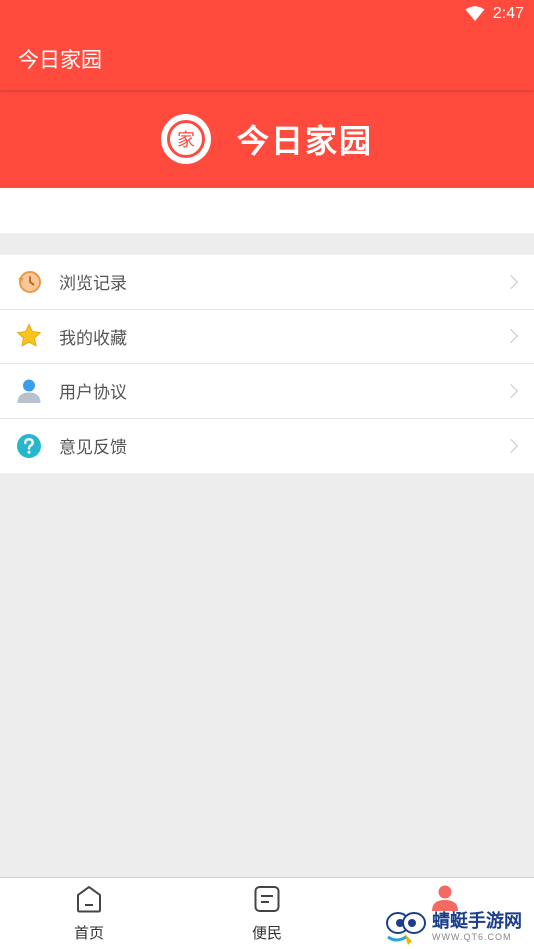  What do you see at coordinates (304, 141) in the screenshot?
I see `brand-name: 今日家园` at bounding box center [304, 141].